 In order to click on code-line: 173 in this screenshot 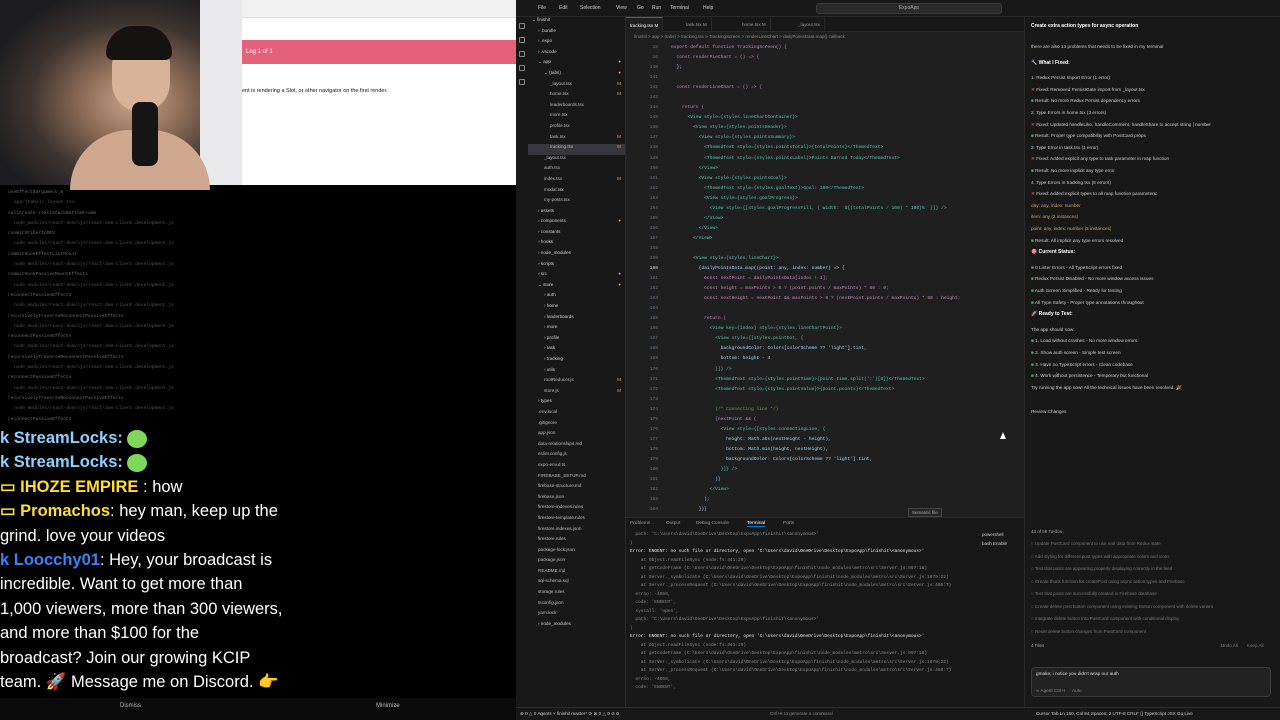, I will do `click(825, 402)`.